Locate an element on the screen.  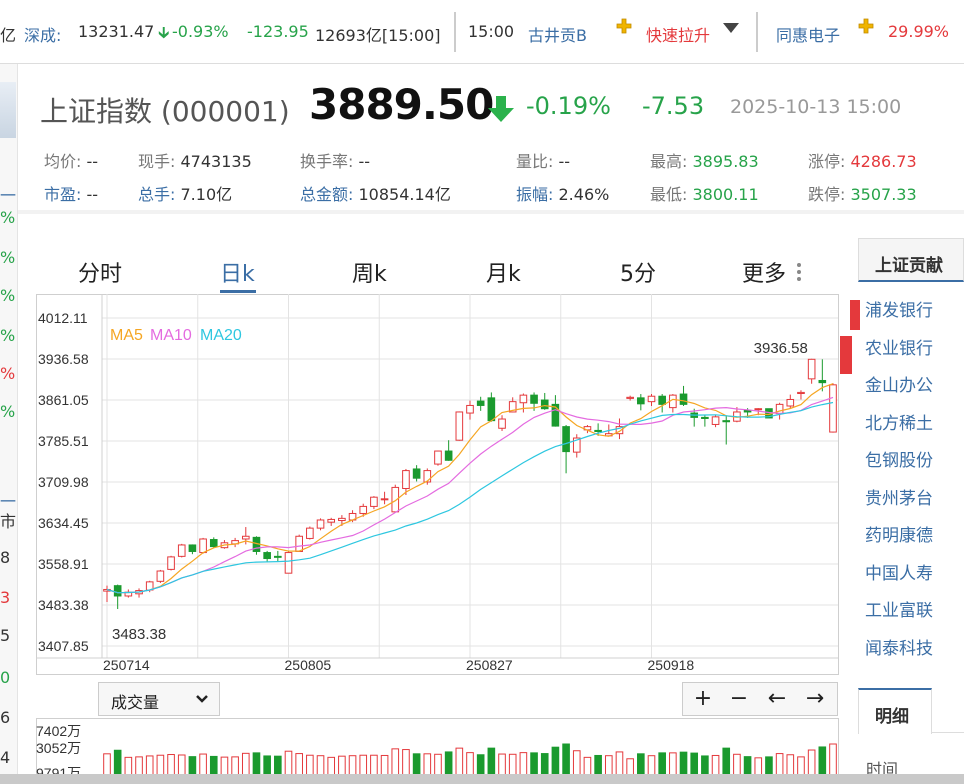
sz-index-label: 深成: is located at coordinates (42, 34).